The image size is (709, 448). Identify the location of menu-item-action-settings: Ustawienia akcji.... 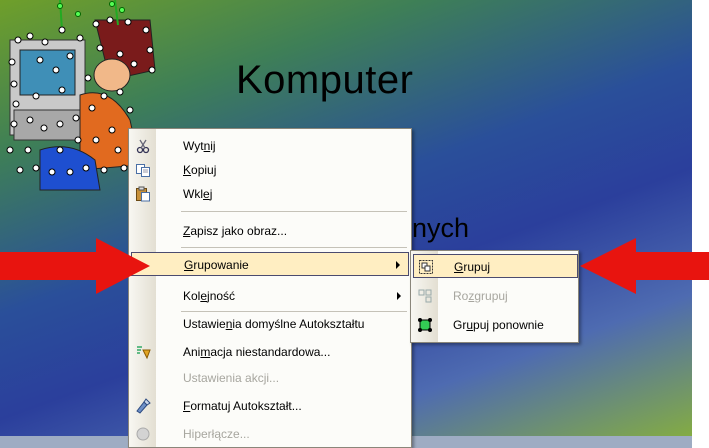
(270, 378).